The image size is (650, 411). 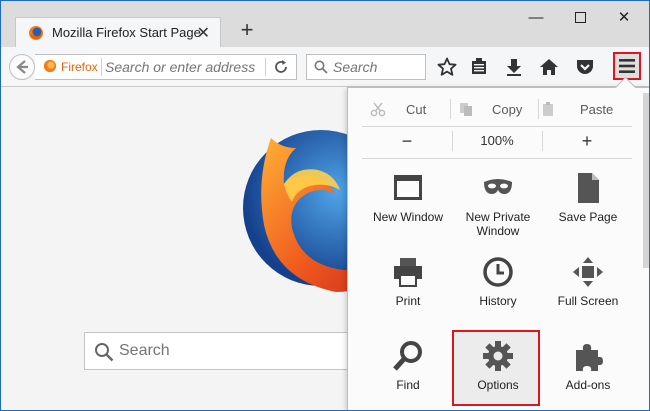 I want to click on zoom-controls: − 100% +, so click(x=497, y=141).